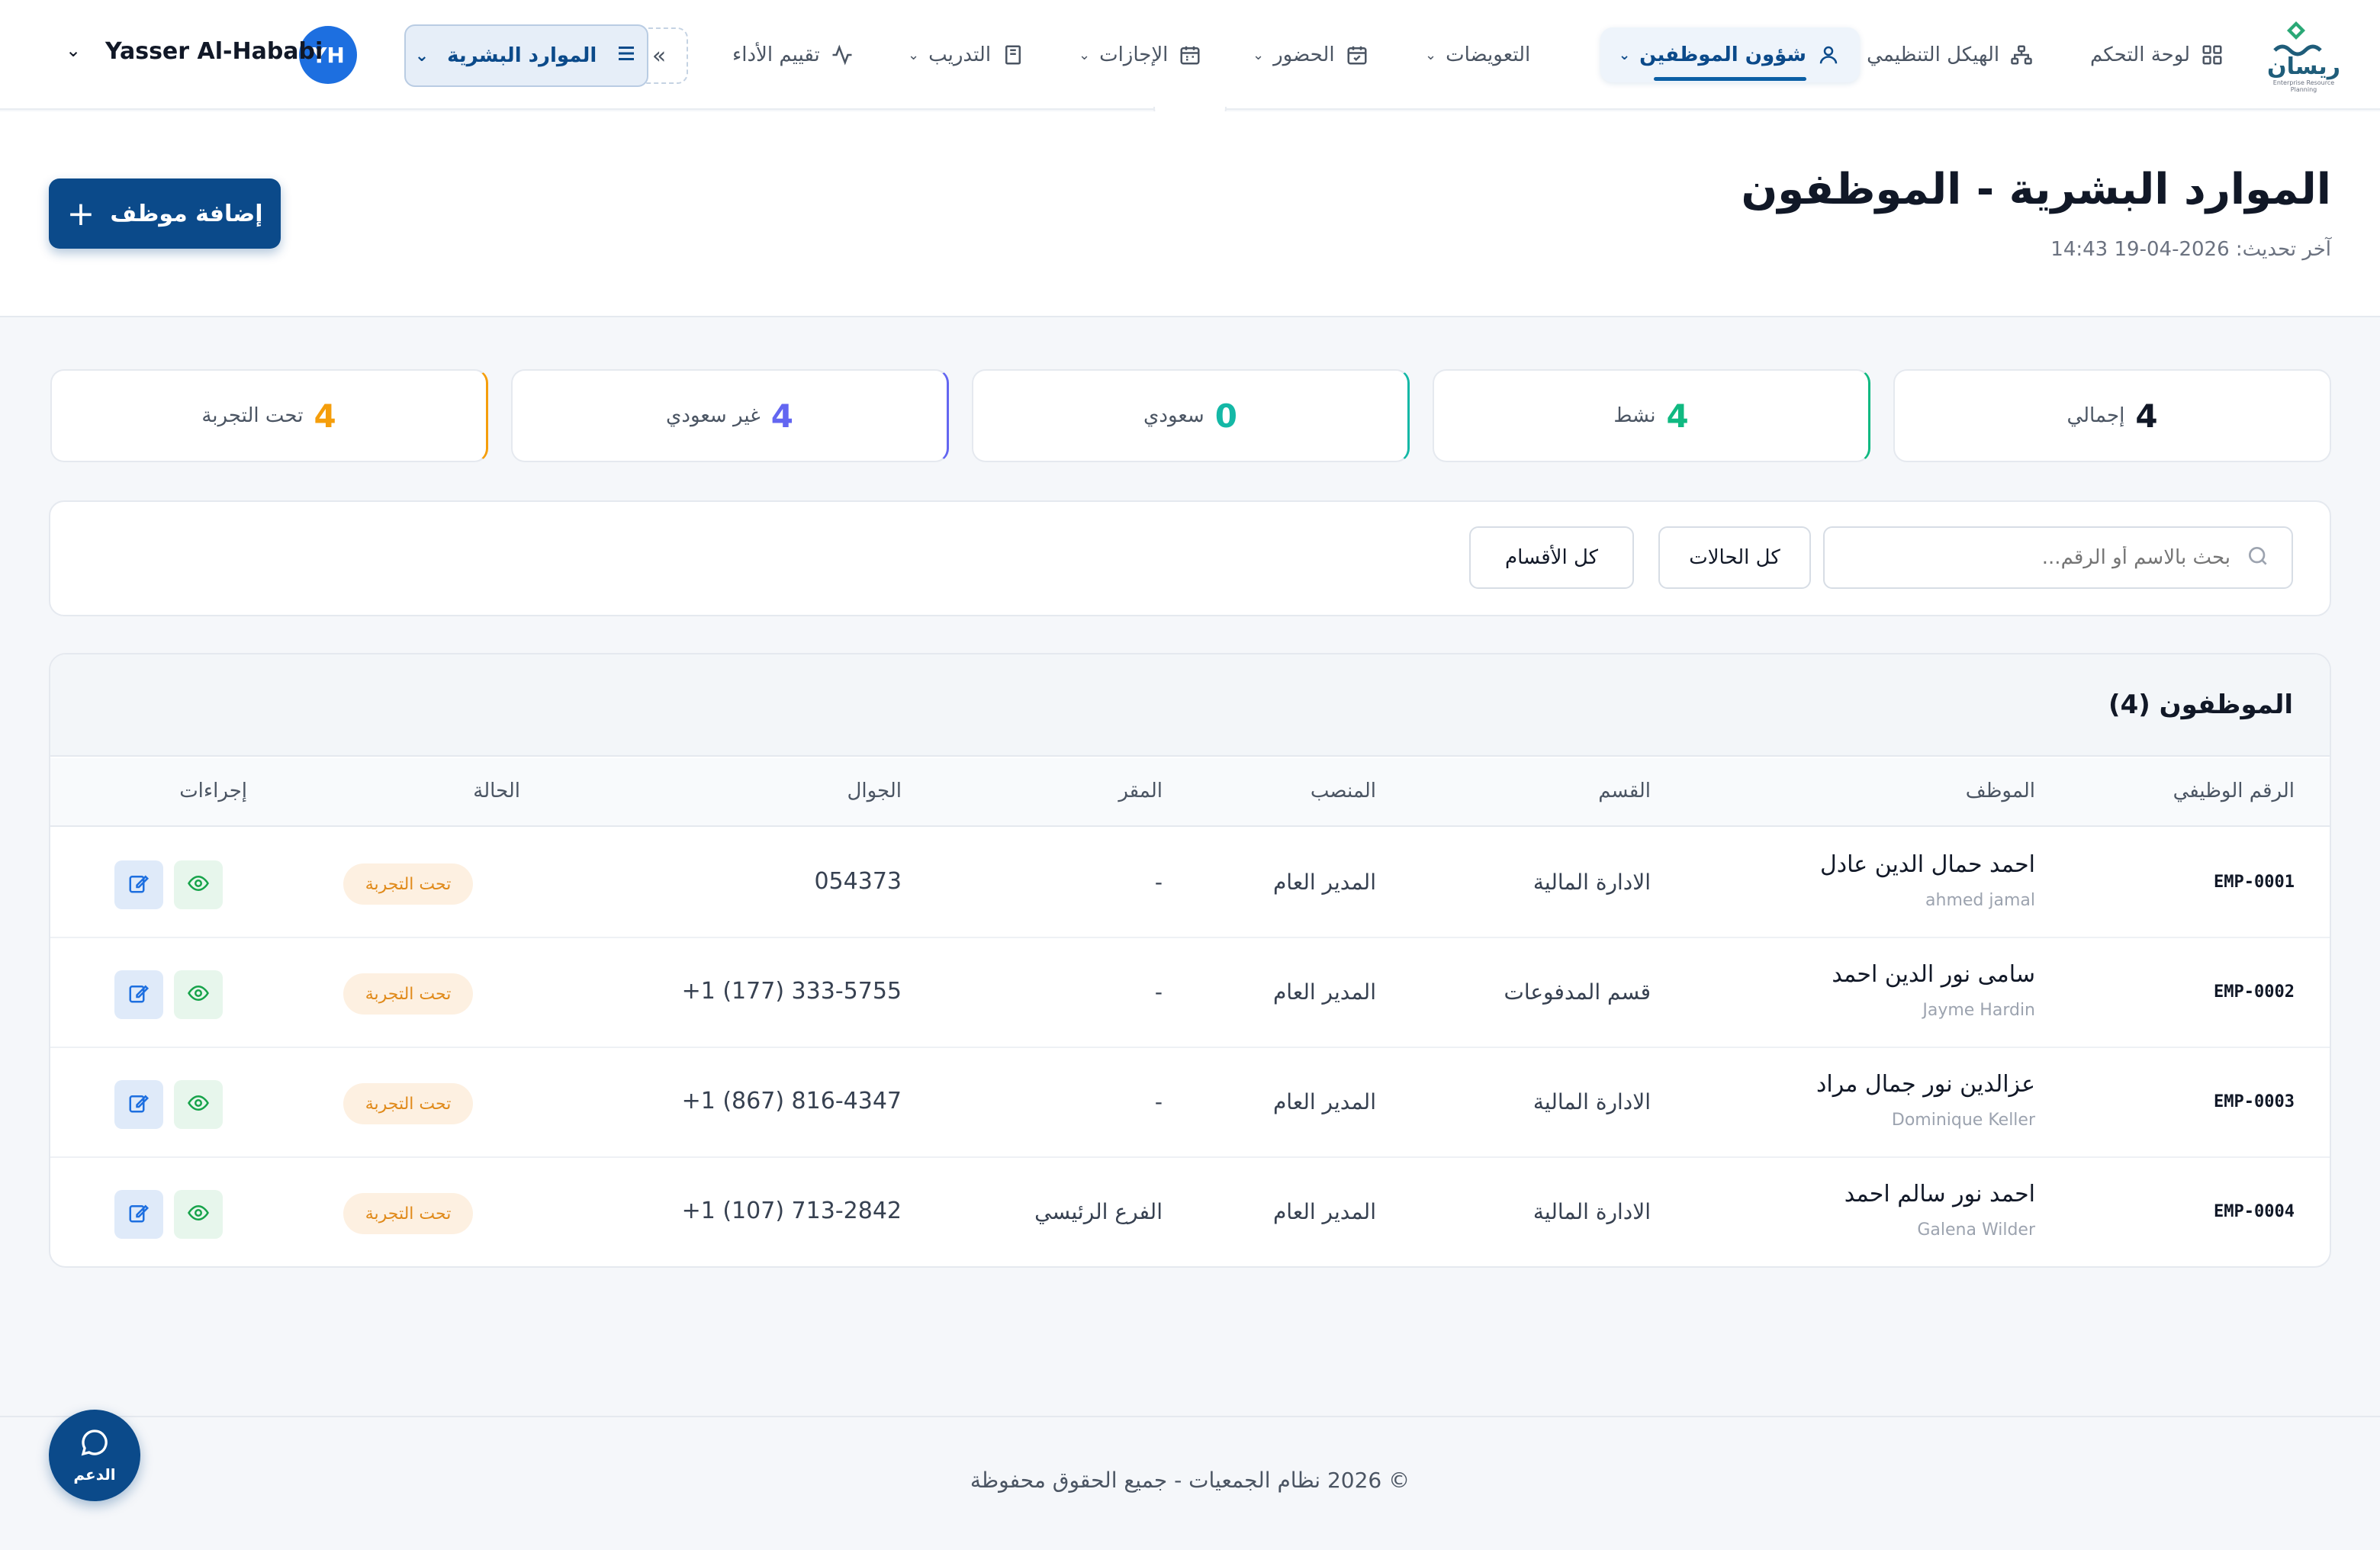  Describe the element at coordinates (214, 51) in the screenshot. I see `user-name: Yasser Al-Hababi` at that location.